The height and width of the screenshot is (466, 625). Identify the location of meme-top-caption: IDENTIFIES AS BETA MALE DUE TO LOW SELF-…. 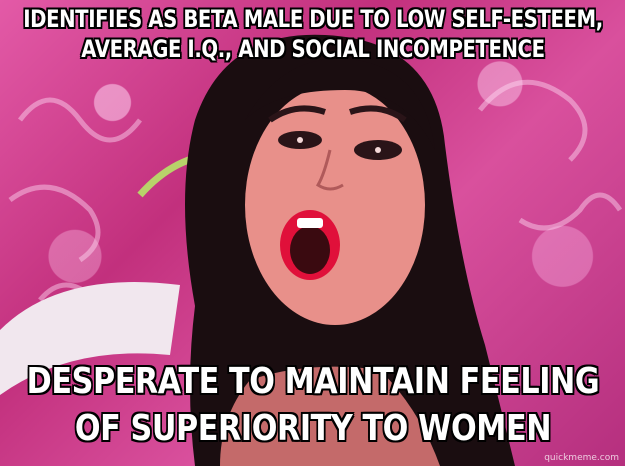
(313, 34).